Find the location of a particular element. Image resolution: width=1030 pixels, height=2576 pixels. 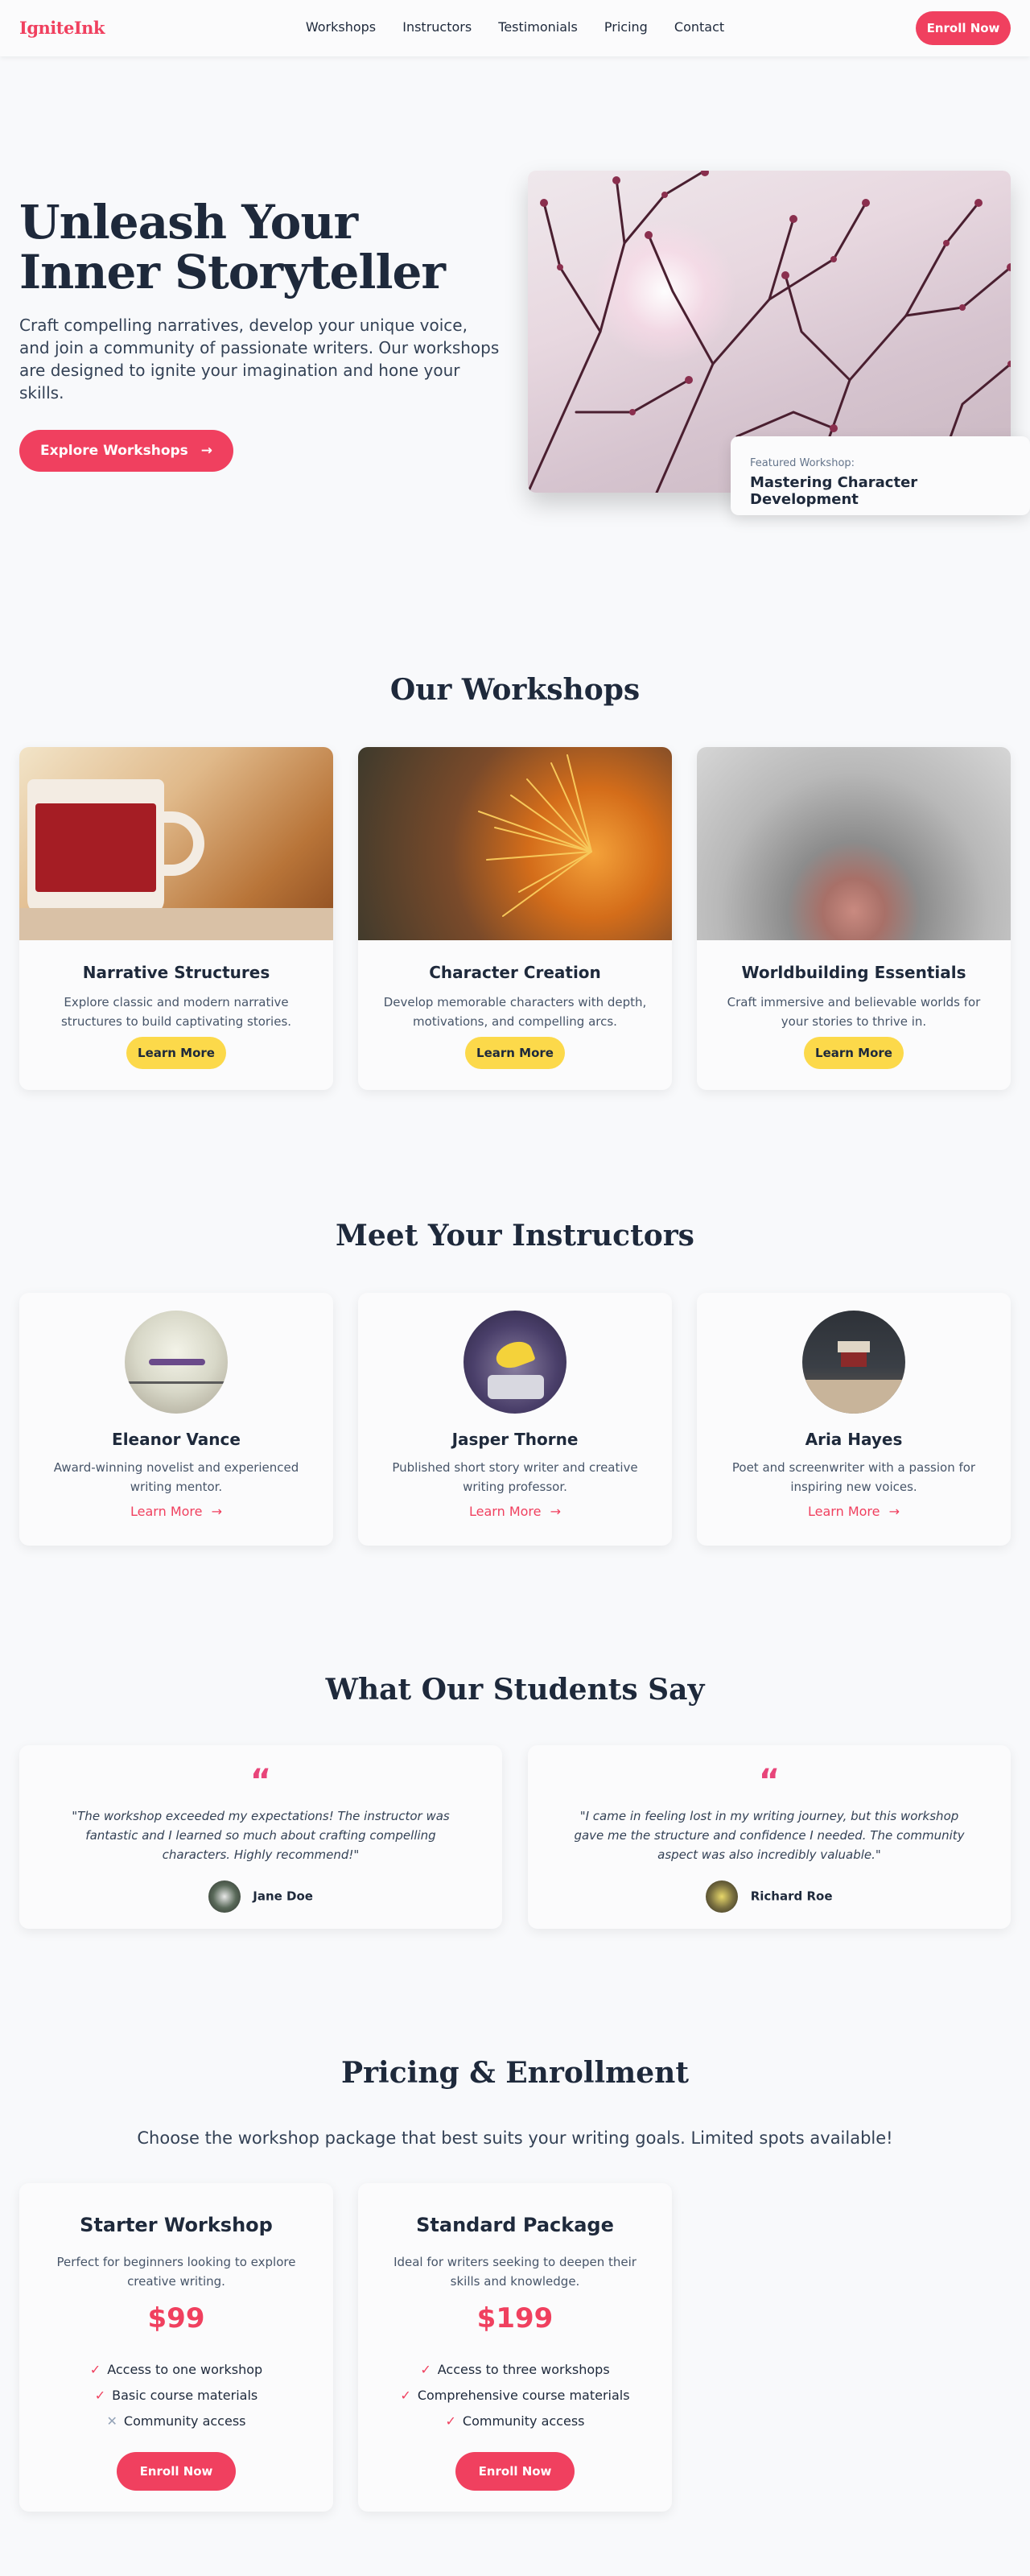

author-name: Richard Roe is located at coordinates (791, 1896).